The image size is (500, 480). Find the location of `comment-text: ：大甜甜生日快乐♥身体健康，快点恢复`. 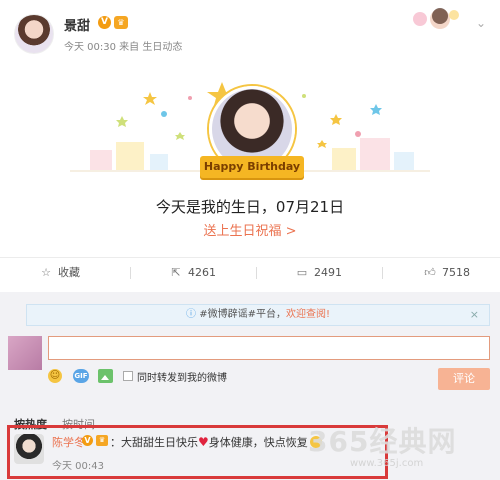

comment-text: ：大甜甜生日快乐♥身体健康，快点恢复 is located at coordinates (216, 442).